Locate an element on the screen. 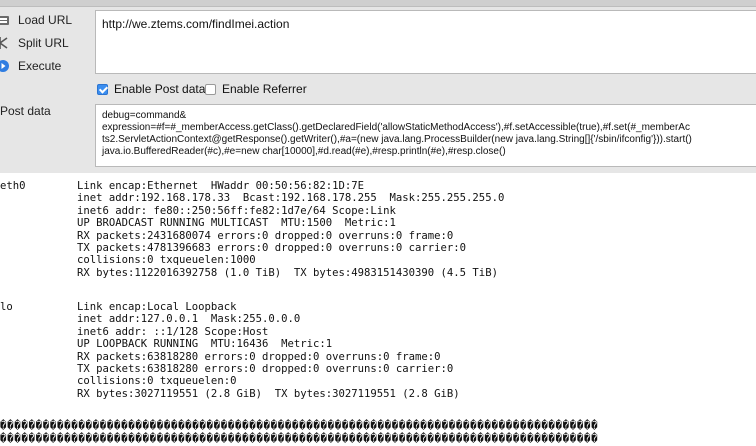 The width and height of the screenshot is (756, 446). execute-button: Execute is located at coordinates (45, 66).